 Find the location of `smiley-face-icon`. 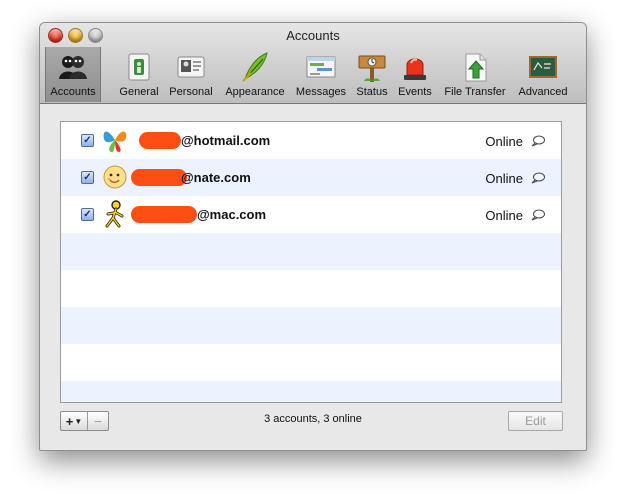

smiley-face-icon is located at coordinates (115, 177).